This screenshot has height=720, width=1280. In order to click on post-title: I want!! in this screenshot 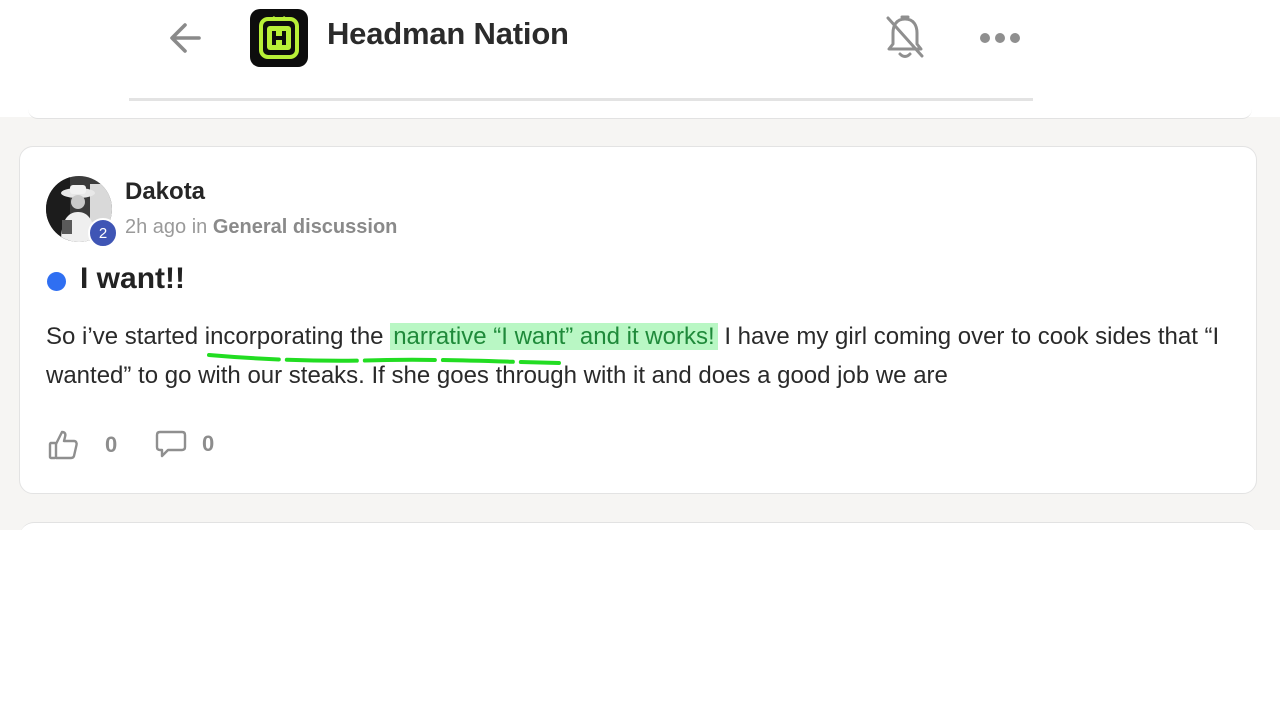, I will do `click(132, 279)`.